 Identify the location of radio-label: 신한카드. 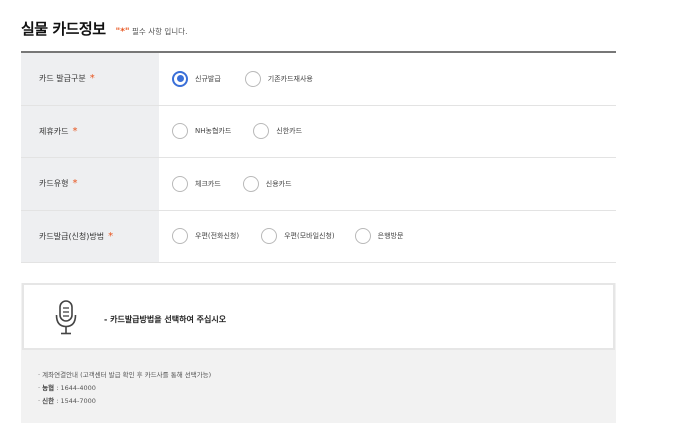
(289, 131).